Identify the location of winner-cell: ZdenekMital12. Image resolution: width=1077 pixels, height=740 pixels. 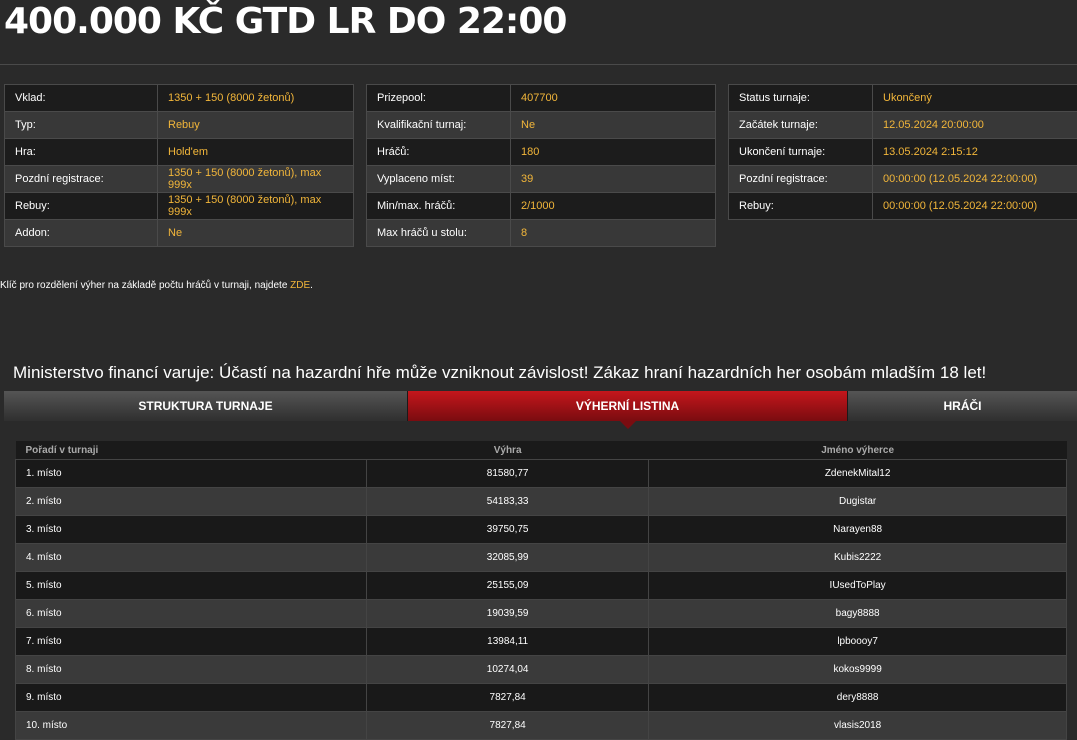
(858, 474).